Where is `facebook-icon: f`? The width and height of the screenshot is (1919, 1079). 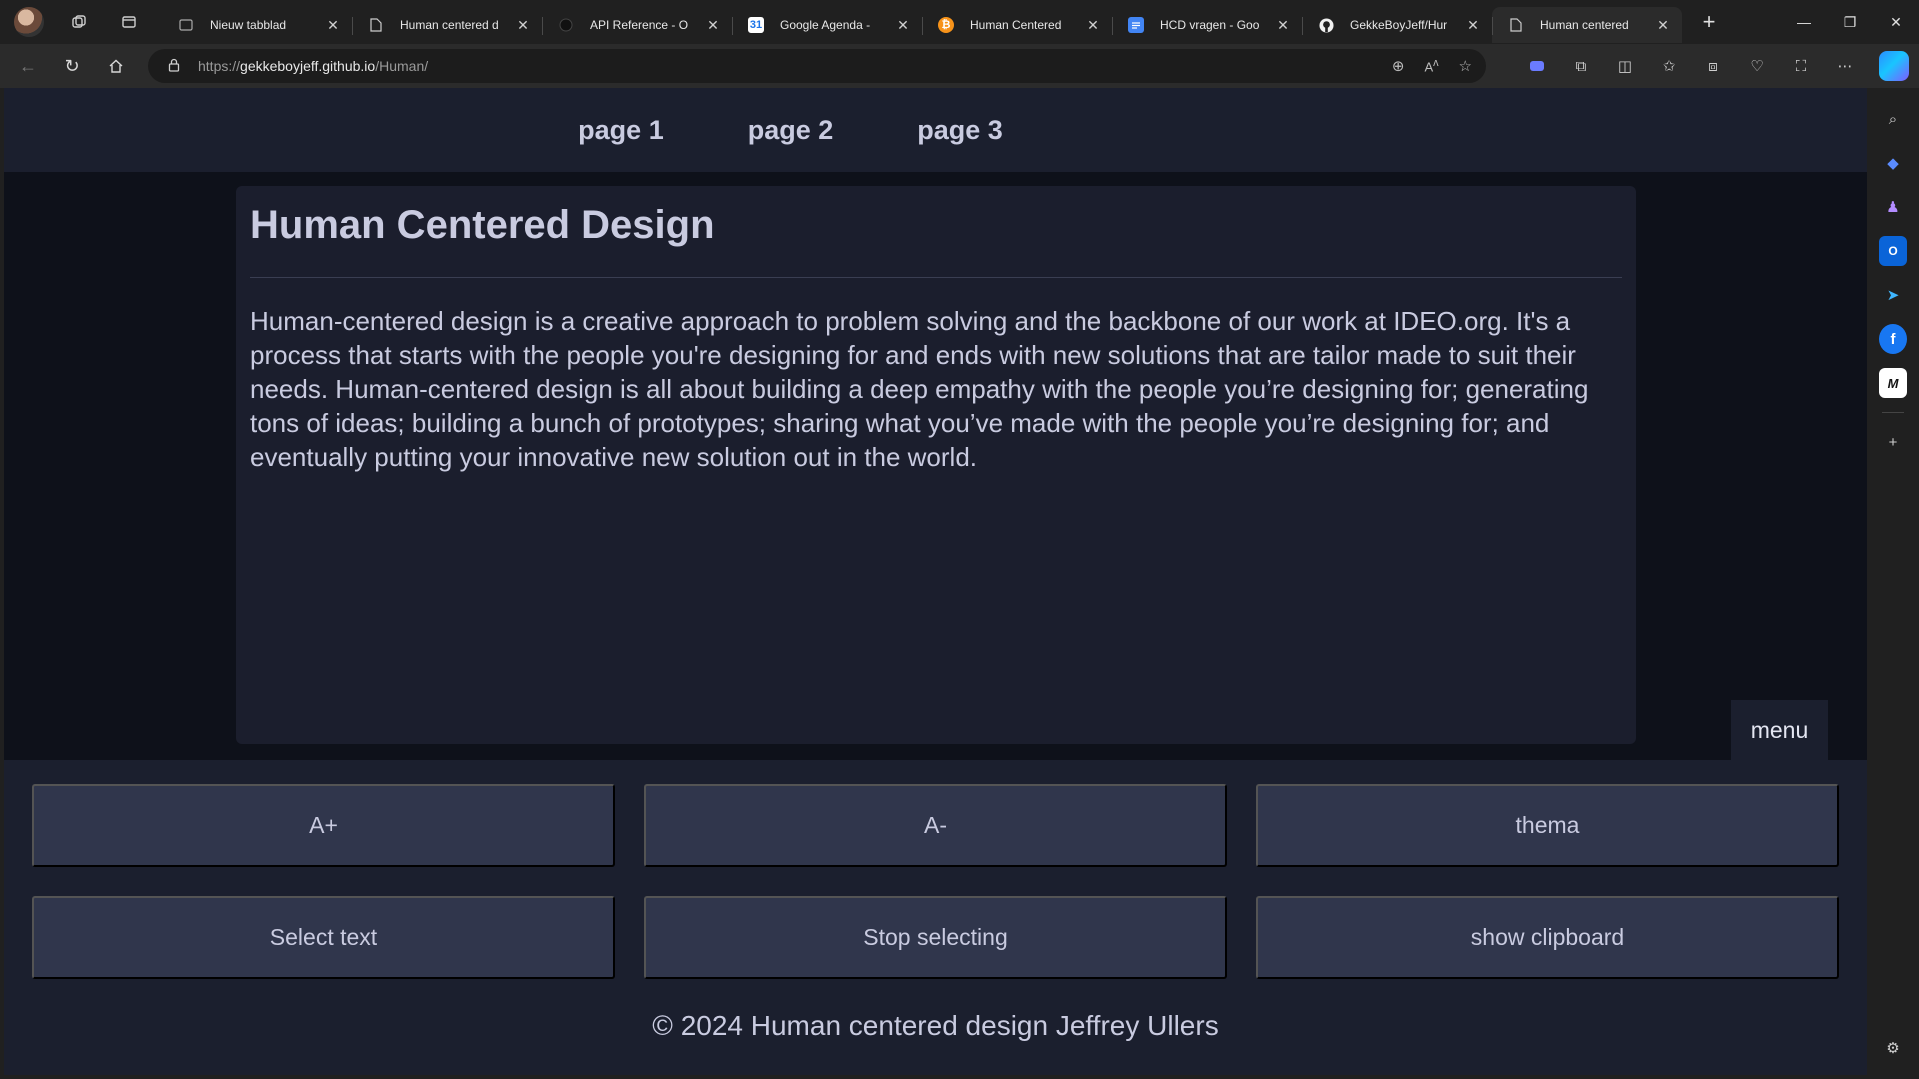 facebook-icon: f is located at coordinates (1893, 339).